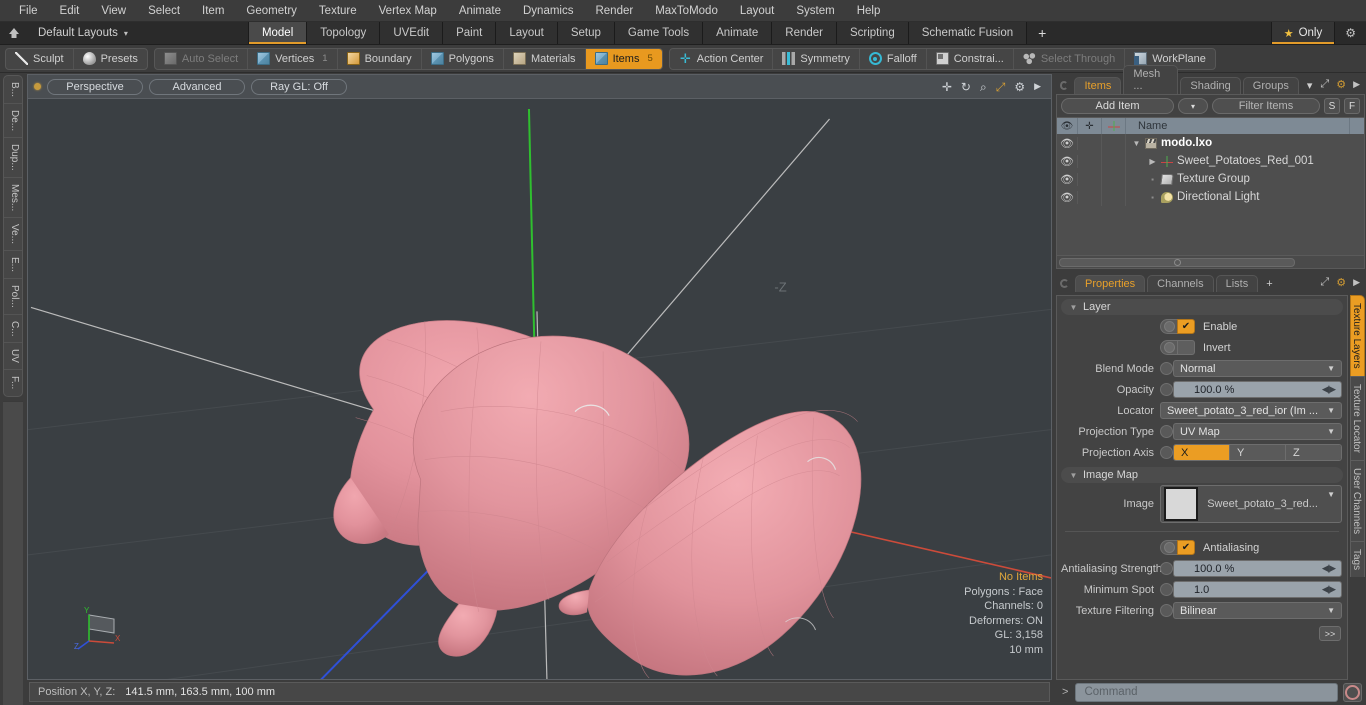 This screenshot has width=1366, height=705. What do you see at coordinates (1166, 568) in the screenshot?
I see `antialiasing-strength-radio-icon` at bounding box center [1166, 568].